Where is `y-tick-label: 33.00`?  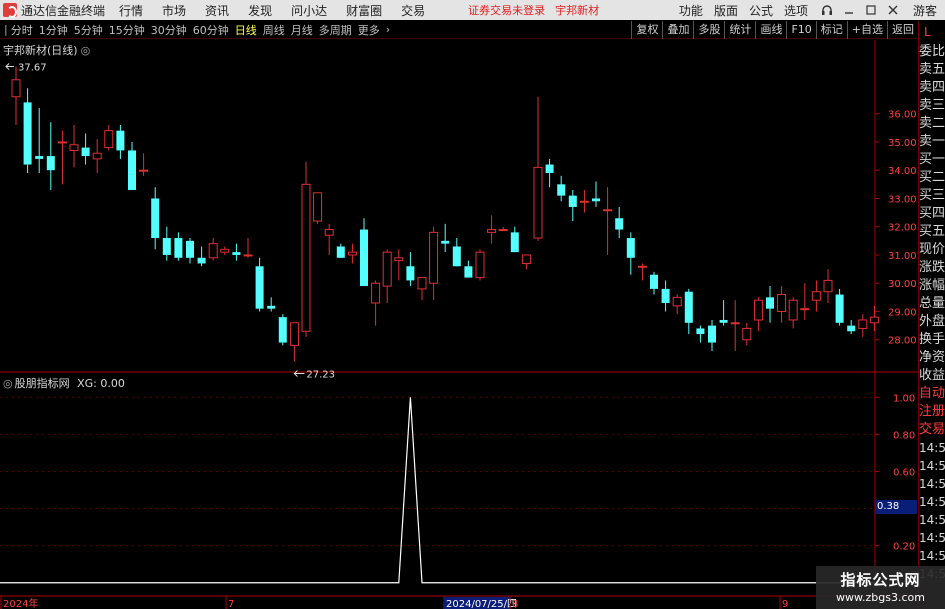 y-tick-label: 33.00 is located at coordinates (902, 199).